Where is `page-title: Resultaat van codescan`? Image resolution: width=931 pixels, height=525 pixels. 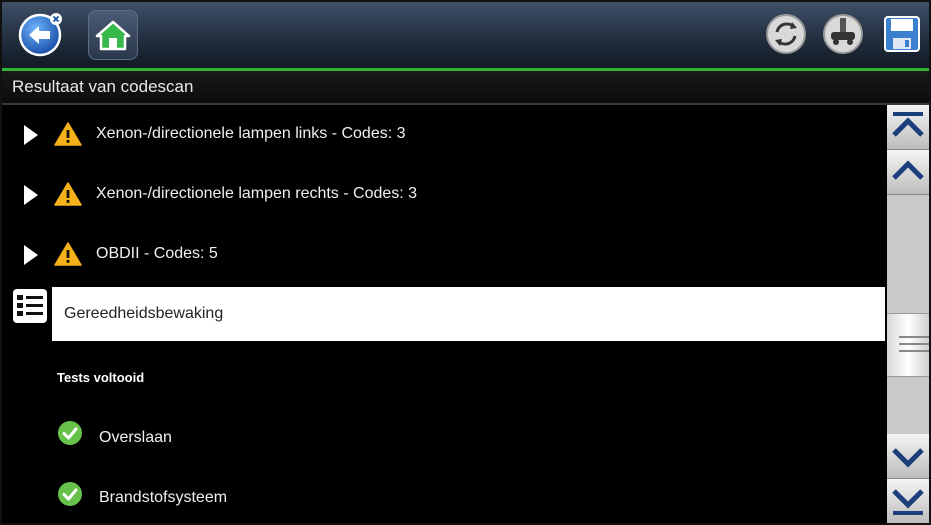 page-title: Resultaat van codescan is located at coordinates (465, 87).